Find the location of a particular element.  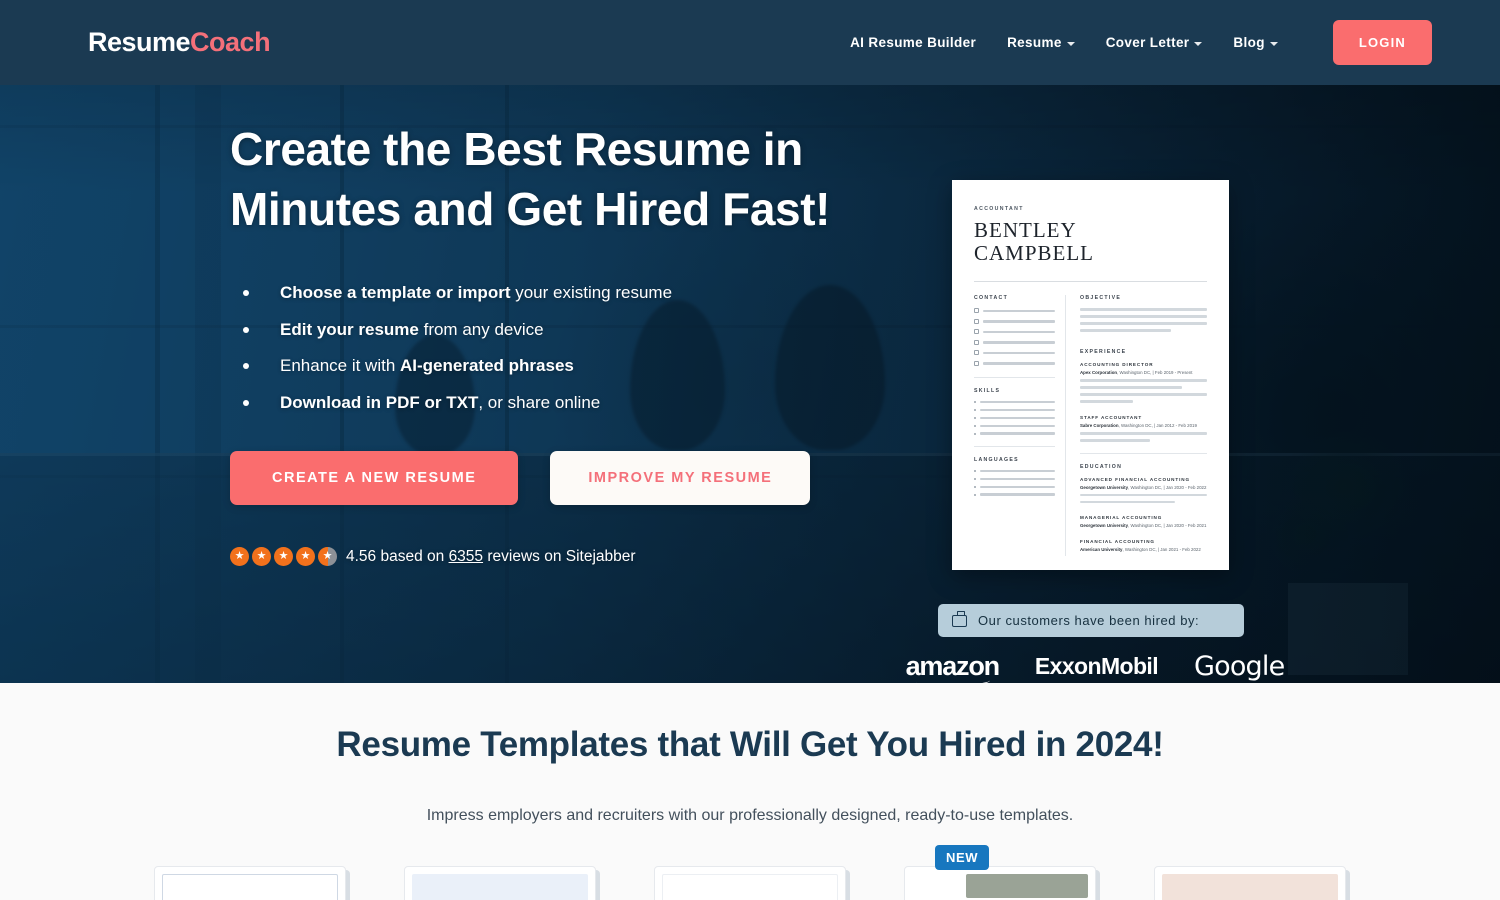

nav-label: Blog is located at coordinates (1249, 42).